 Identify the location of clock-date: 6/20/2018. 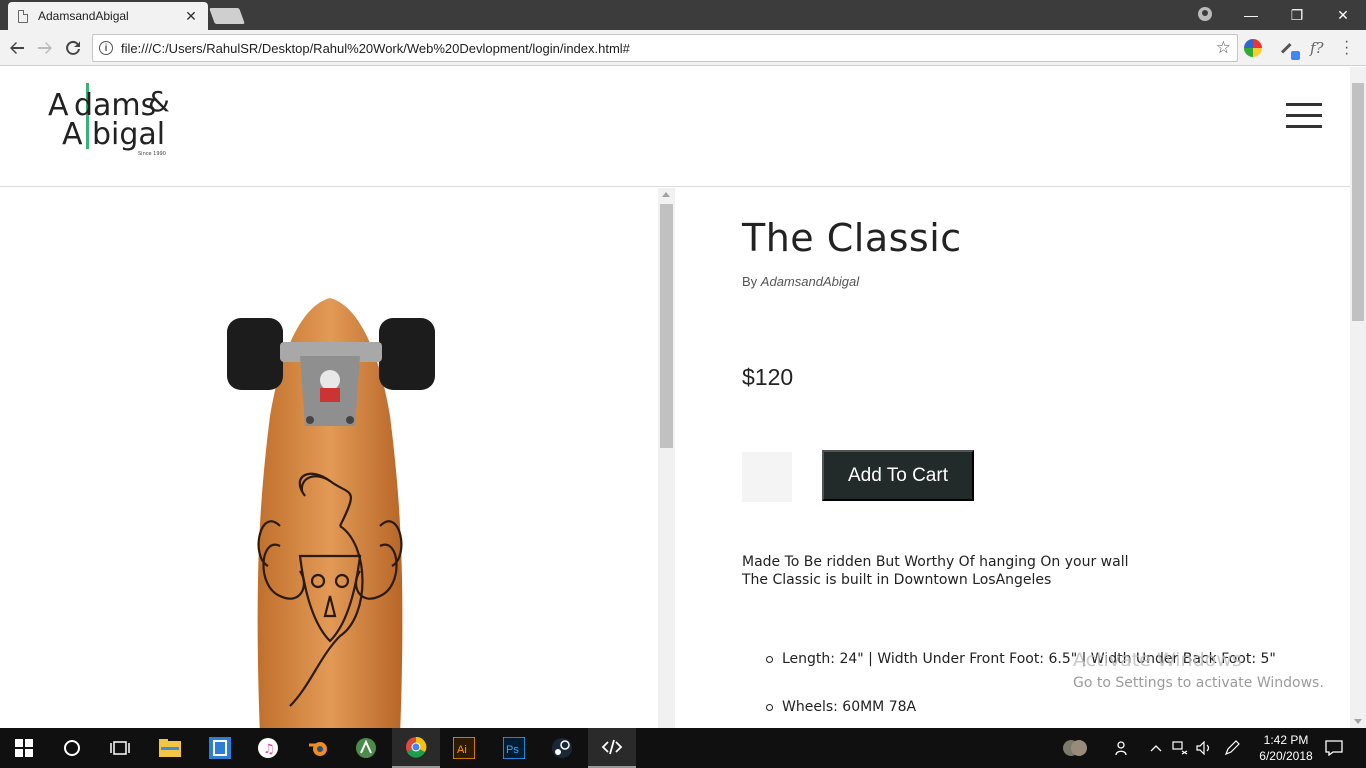
(1286, 756).